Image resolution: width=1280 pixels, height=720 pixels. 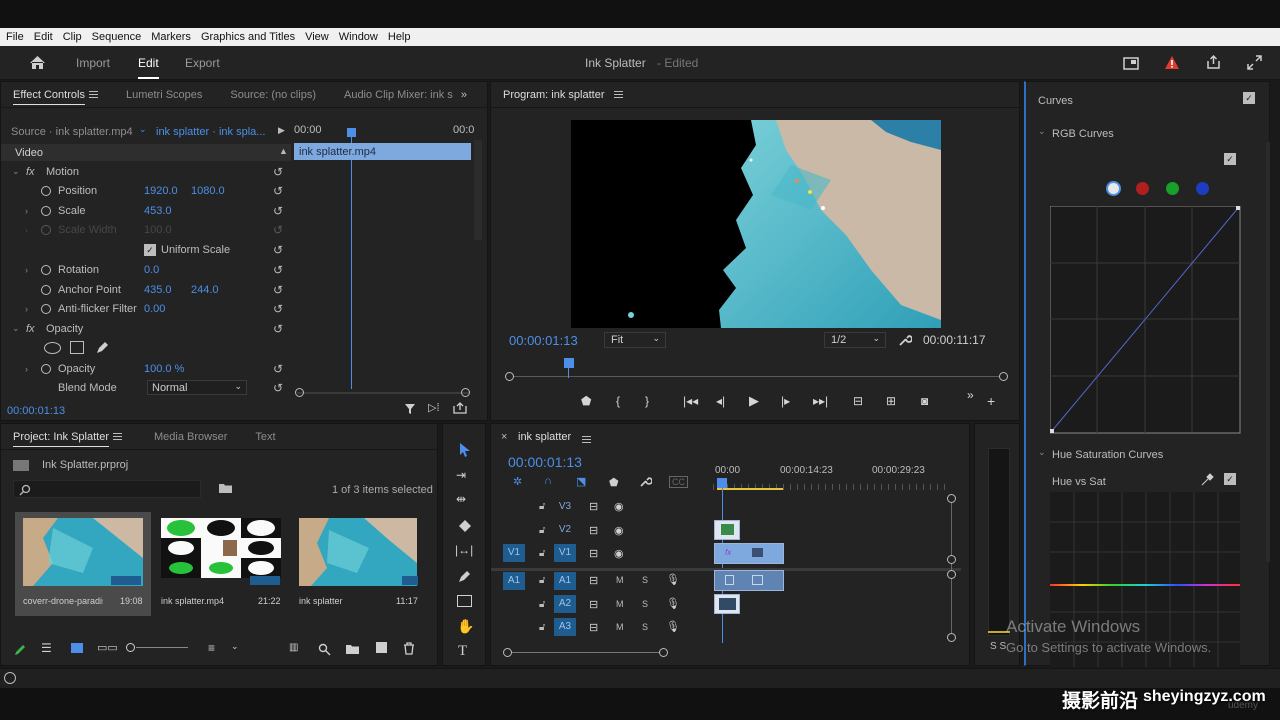 What do you see at coordinates (20, 650) in the screenshot?
I see `pencil-icon` at bounding box center [20, 650].